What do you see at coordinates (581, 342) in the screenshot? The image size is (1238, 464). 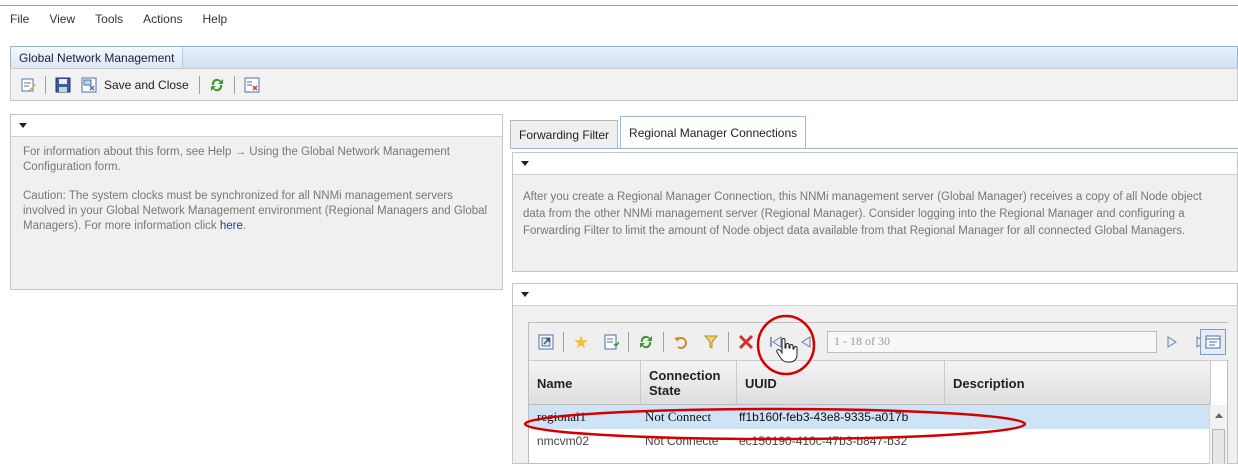 I see `new-icon` at bounding box center [581, 342].